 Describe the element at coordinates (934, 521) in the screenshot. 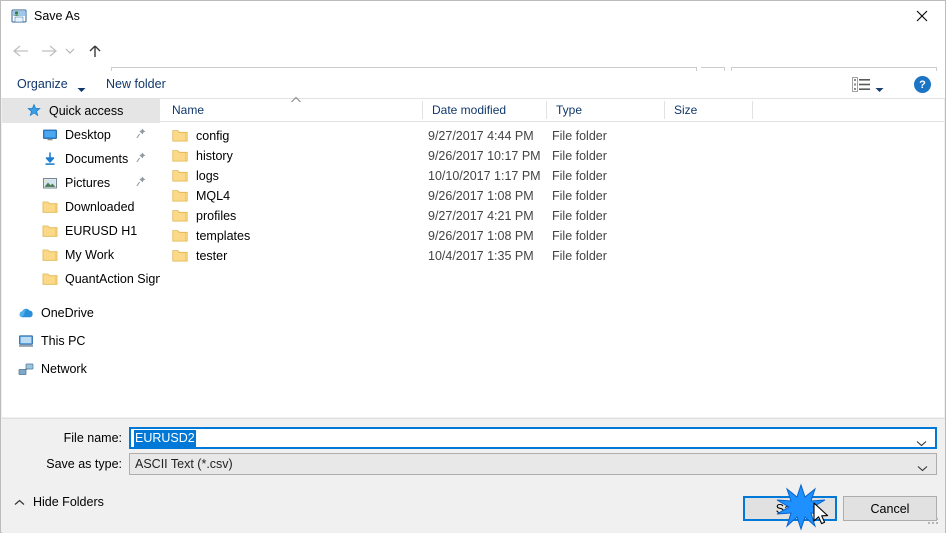

I see `resize-grip-icon` at that location.